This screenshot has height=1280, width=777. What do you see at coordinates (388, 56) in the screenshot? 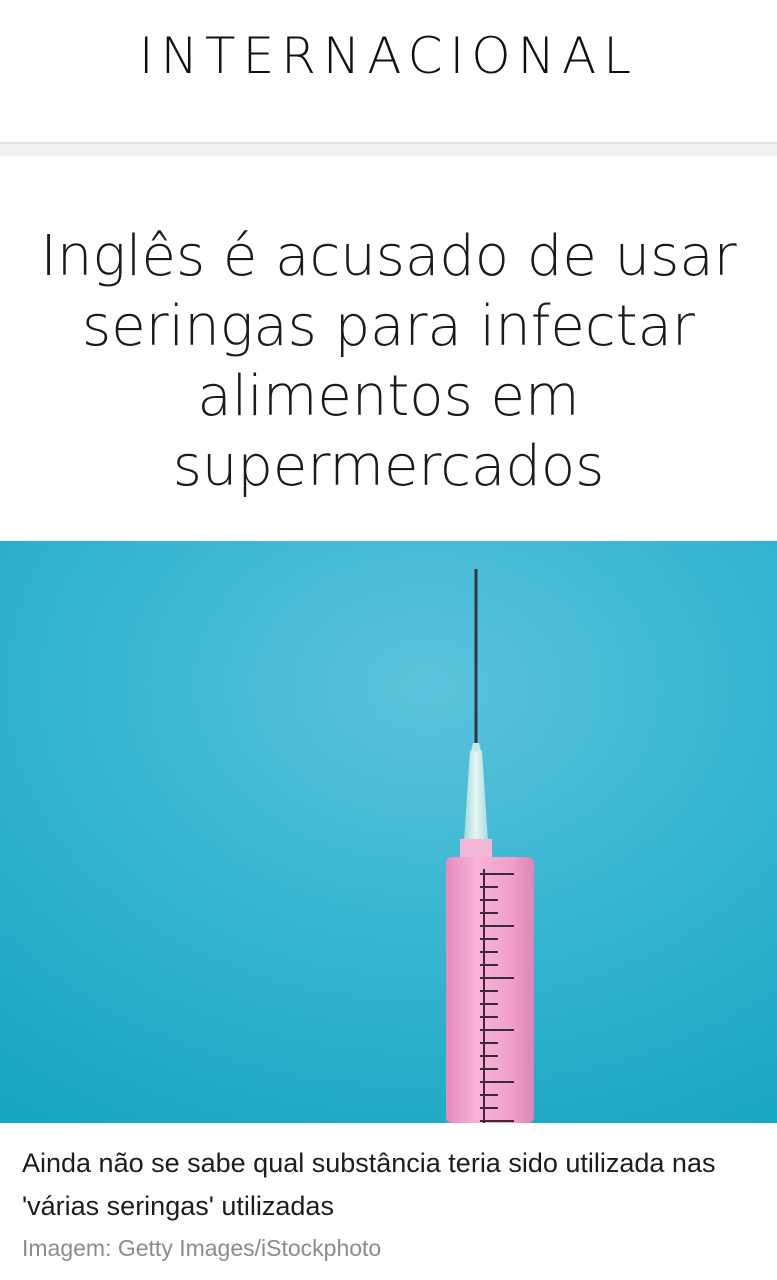
I see `section-title: INTERNACIONAL` at bounding box center [388, 56].